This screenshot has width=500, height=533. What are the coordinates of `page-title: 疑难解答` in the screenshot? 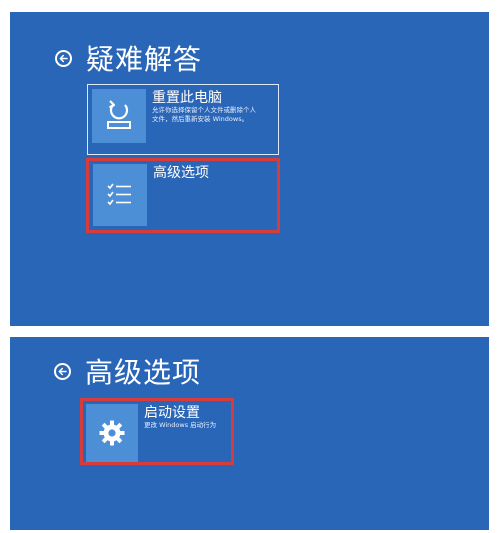 It's located at (144, 59).